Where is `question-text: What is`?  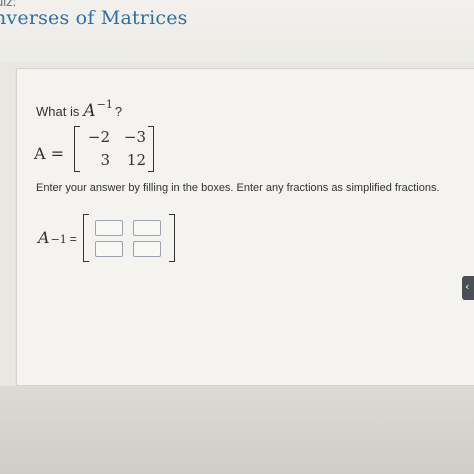
question-text: What is is located at coordinates (58, 111).